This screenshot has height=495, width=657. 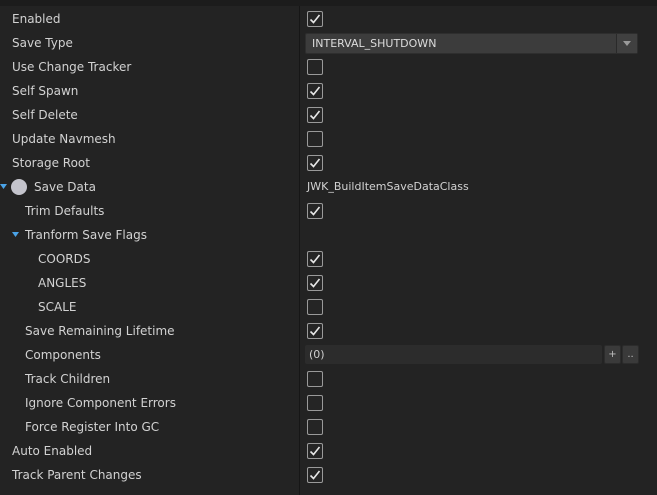 What do you see at coordinates (328, 307) in the screenshot?
I see `row-scale: SCALE` at bounding box center [328, 307].